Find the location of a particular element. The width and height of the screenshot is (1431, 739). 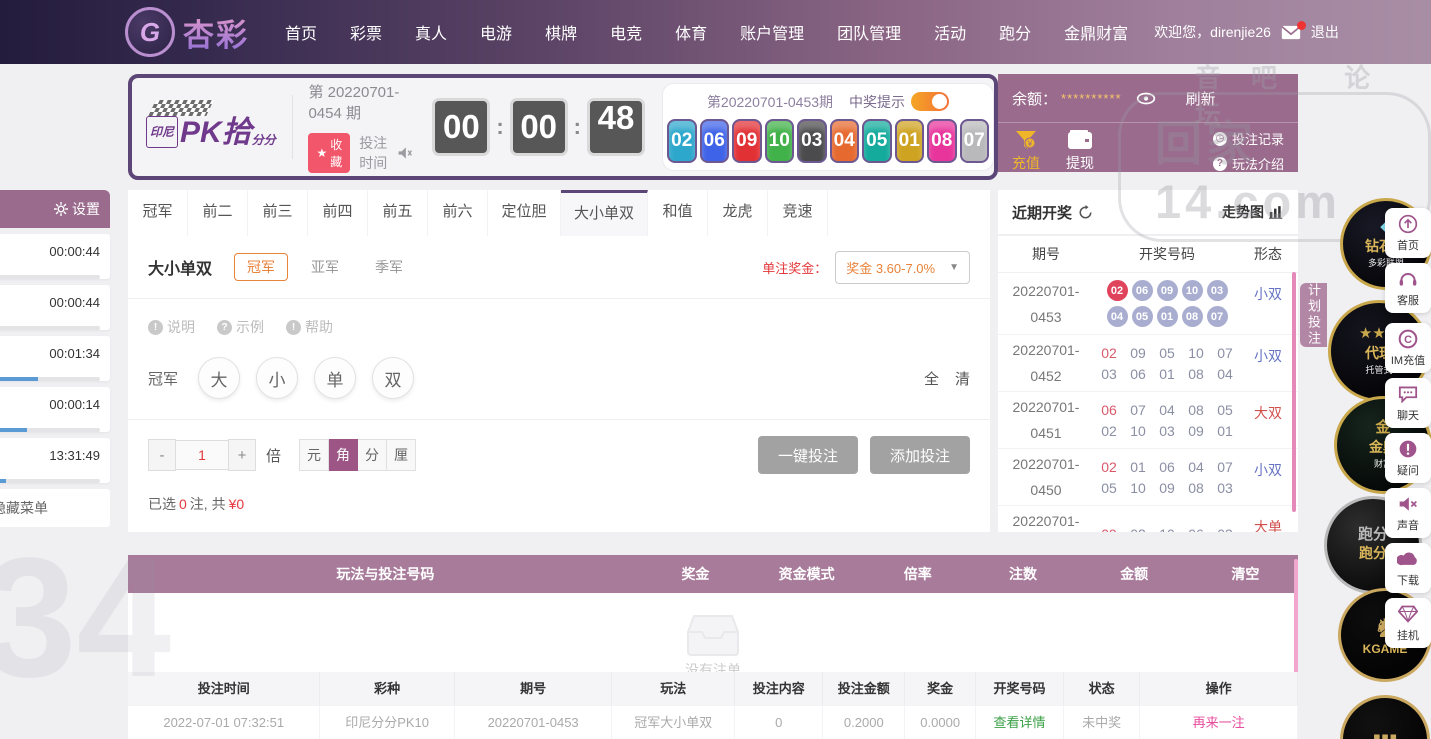

nav-item-0: 首页 is located at coordinates (301, 32).